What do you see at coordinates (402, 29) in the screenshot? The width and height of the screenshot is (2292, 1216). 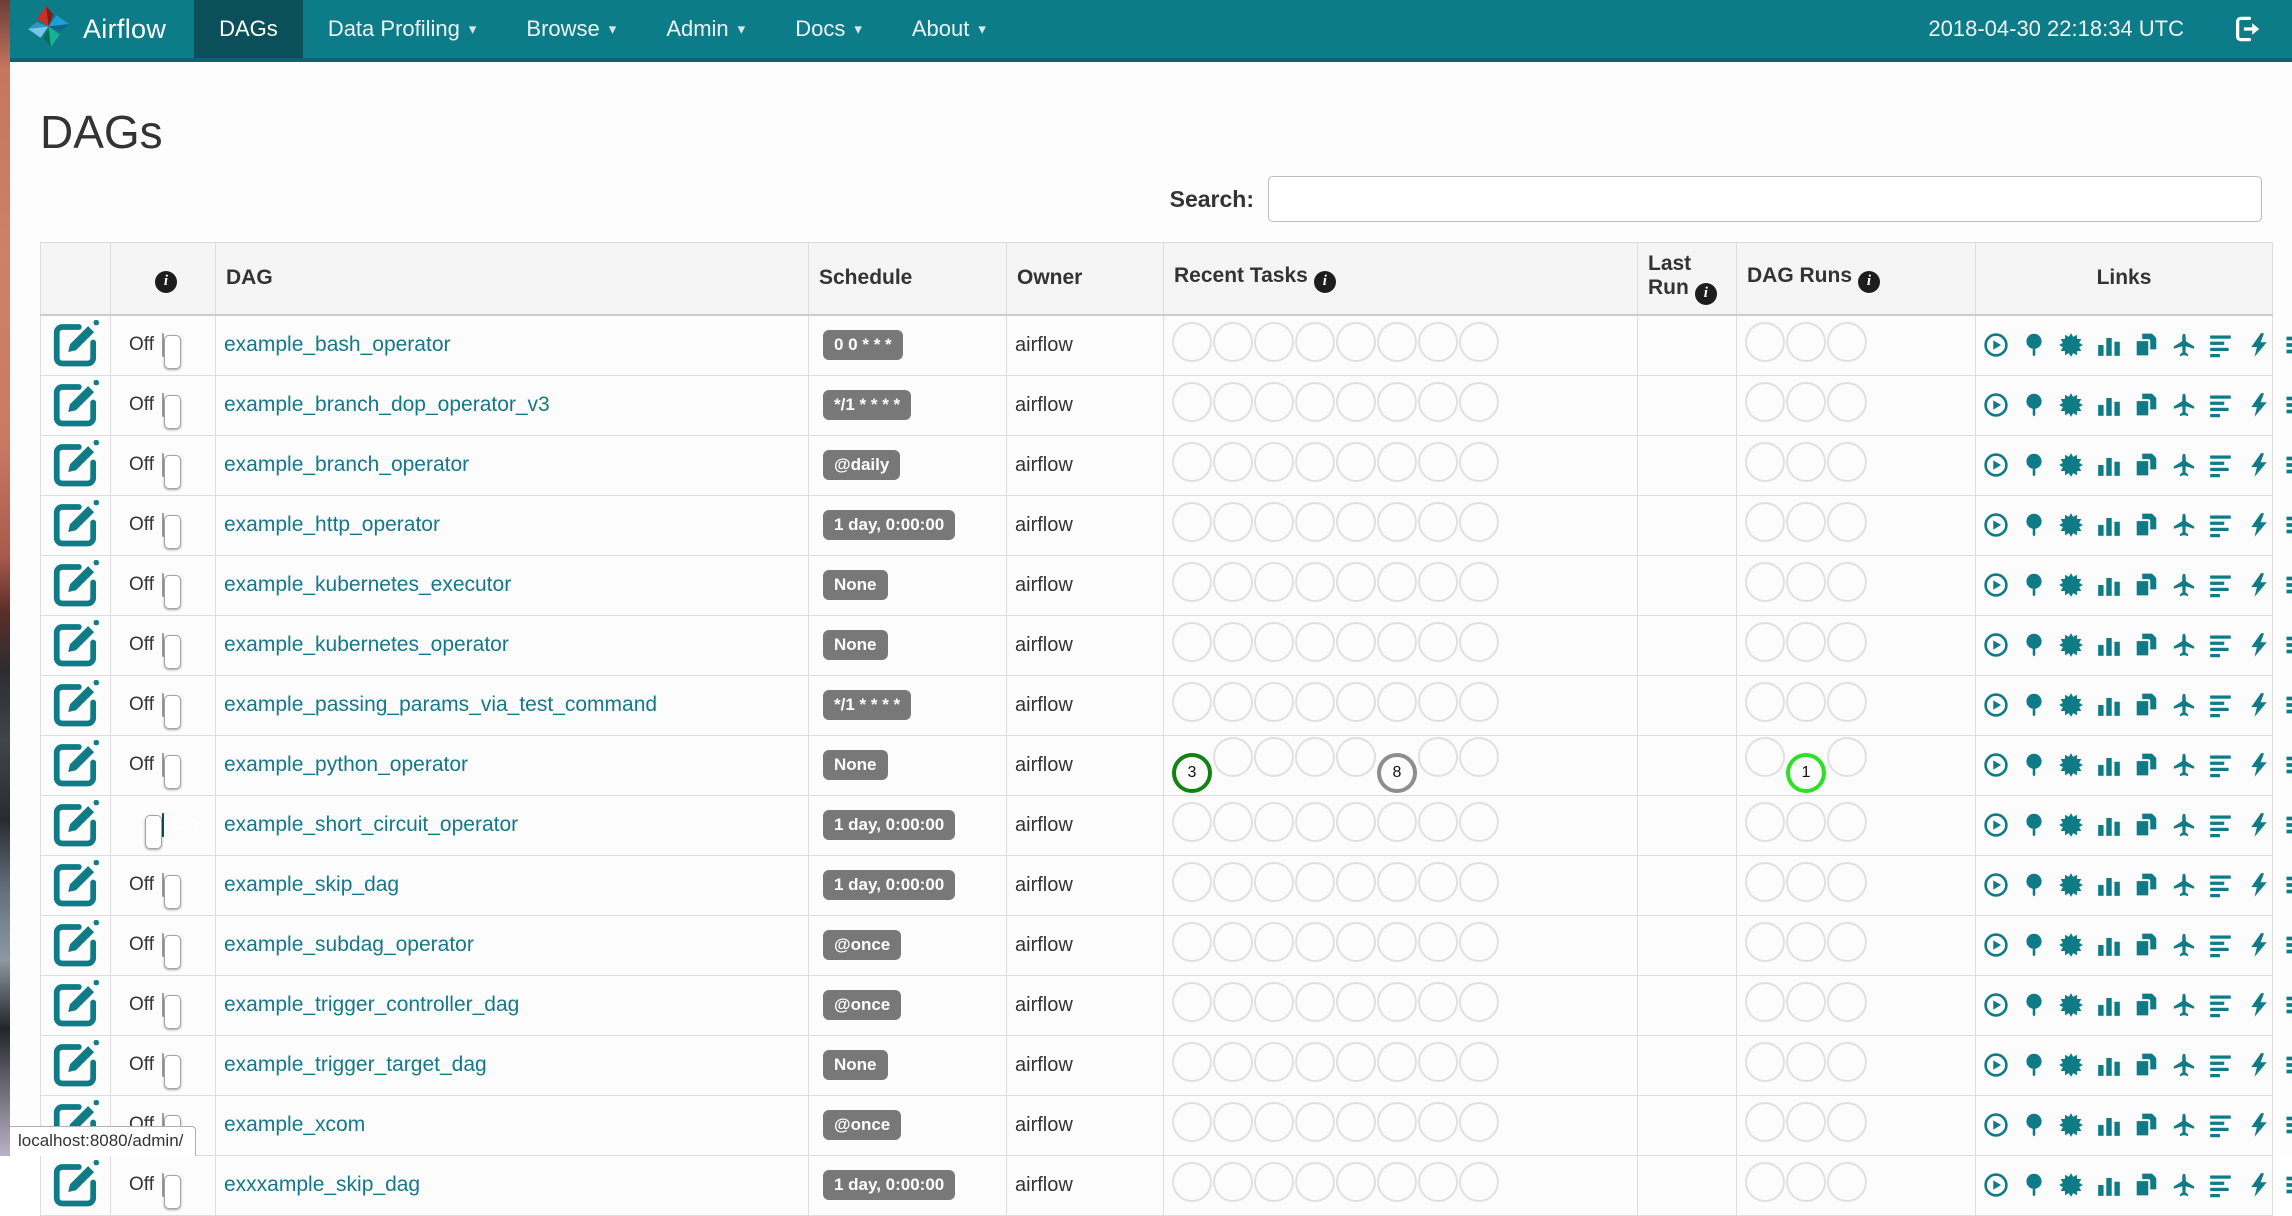 I see `nav-item-data-profiling: Data Profiling ▾` at bounding box center [402, 29].